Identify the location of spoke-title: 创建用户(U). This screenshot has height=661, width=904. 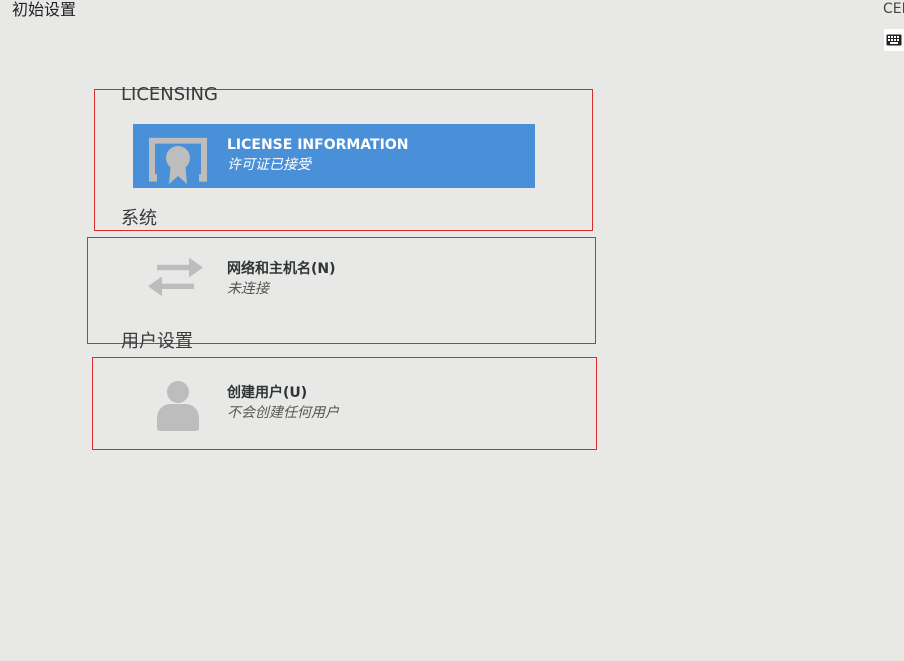
(267, 393).